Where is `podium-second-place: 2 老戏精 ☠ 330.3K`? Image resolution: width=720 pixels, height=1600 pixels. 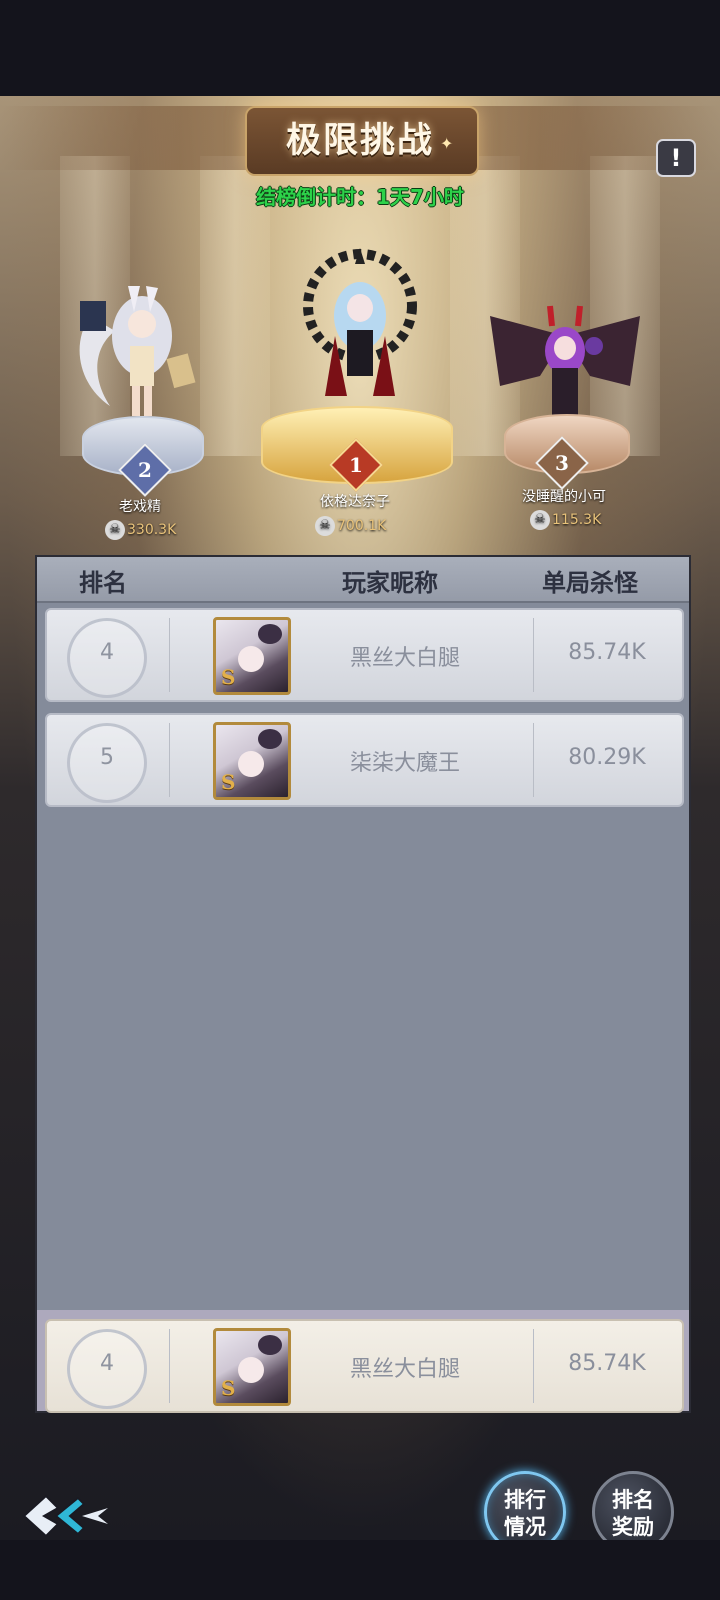
podium-second-place: 2 老戏精 ☠ 330.3K is located at coordinates (140, 416).